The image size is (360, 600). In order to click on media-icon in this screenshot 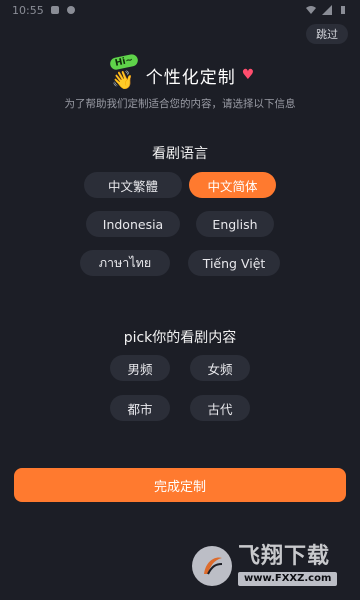, I will do `click(70, 10)`.